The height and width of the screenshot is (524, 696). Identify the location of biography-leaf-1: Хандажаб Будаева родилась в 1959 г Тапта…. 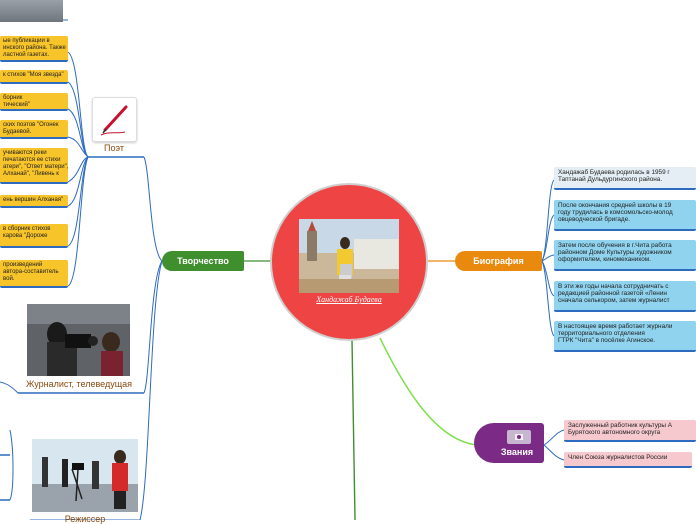
(625, 178).